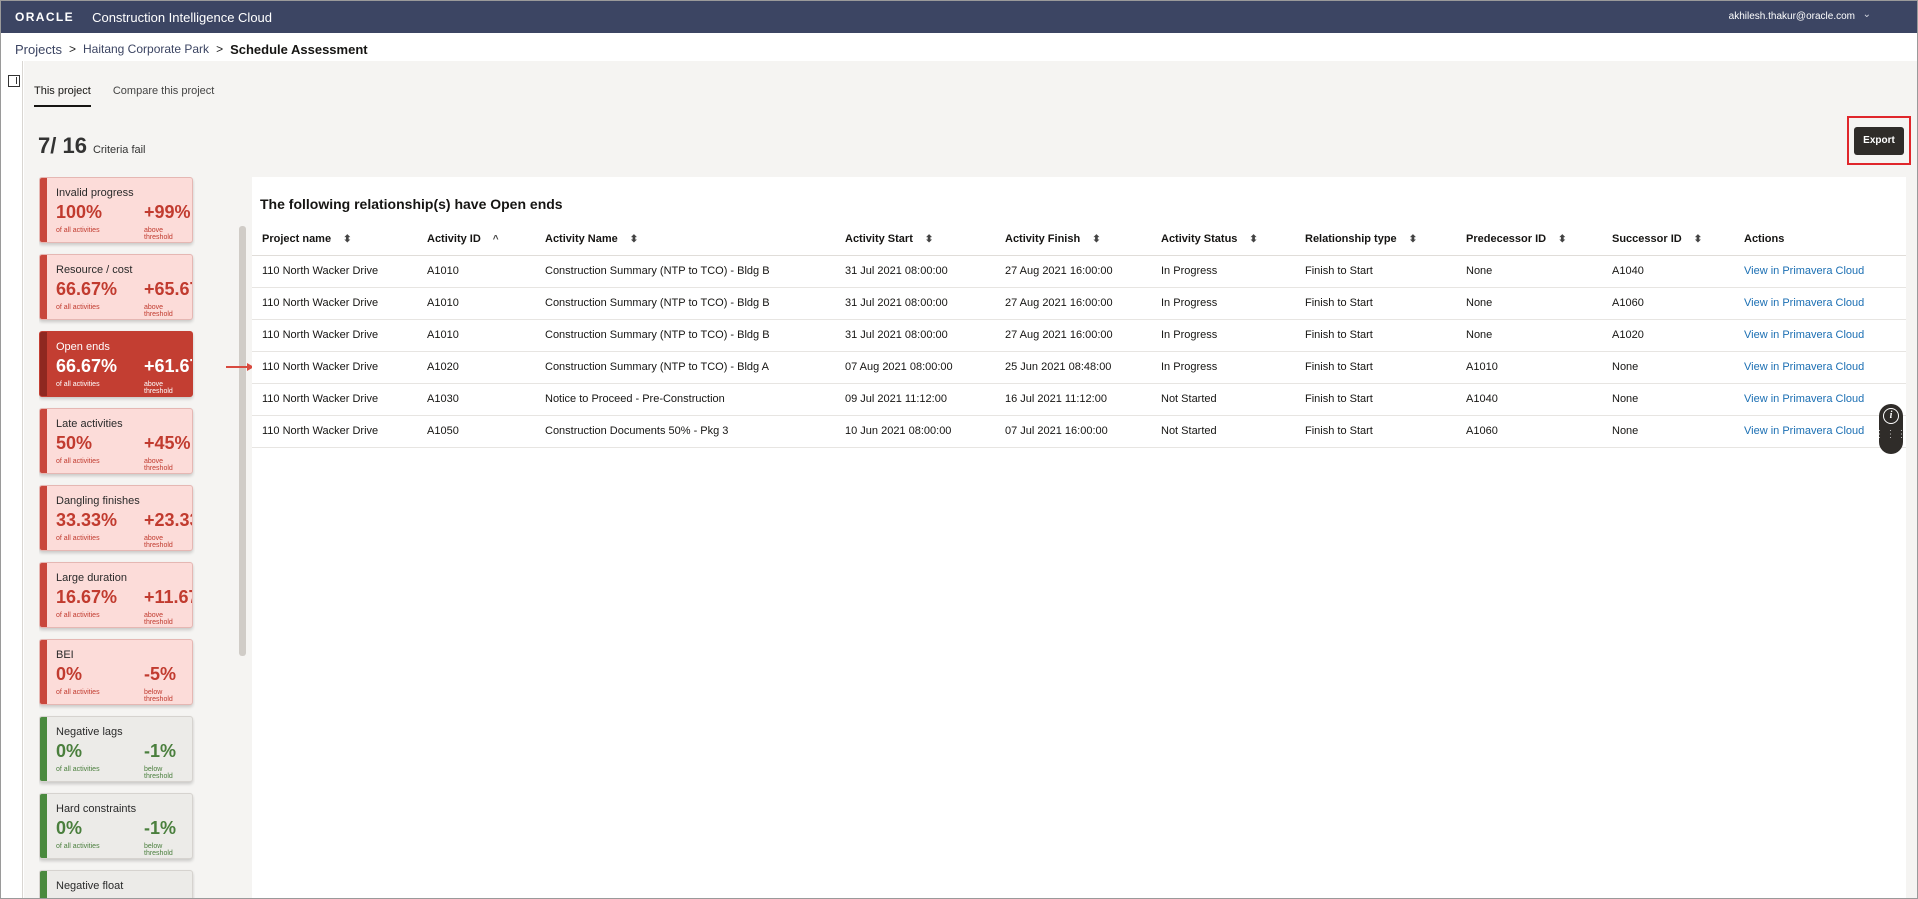 The width and height of the screenshot is (1918, 899). What do you see at coordinates (14, 81) in the screenshot?
I see `panel-toggle-icon` at bounding box center [14, 81].